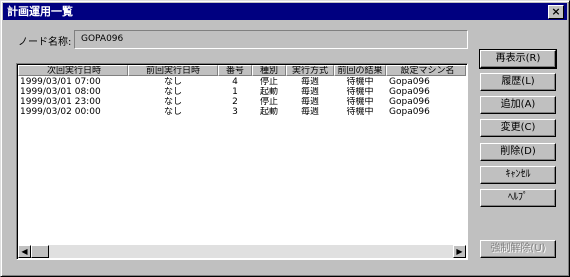  Describe the element at coordinates (60, 112) in the screenshot. I see `cell-next-run: 1999/03/02 00:00` at that location.